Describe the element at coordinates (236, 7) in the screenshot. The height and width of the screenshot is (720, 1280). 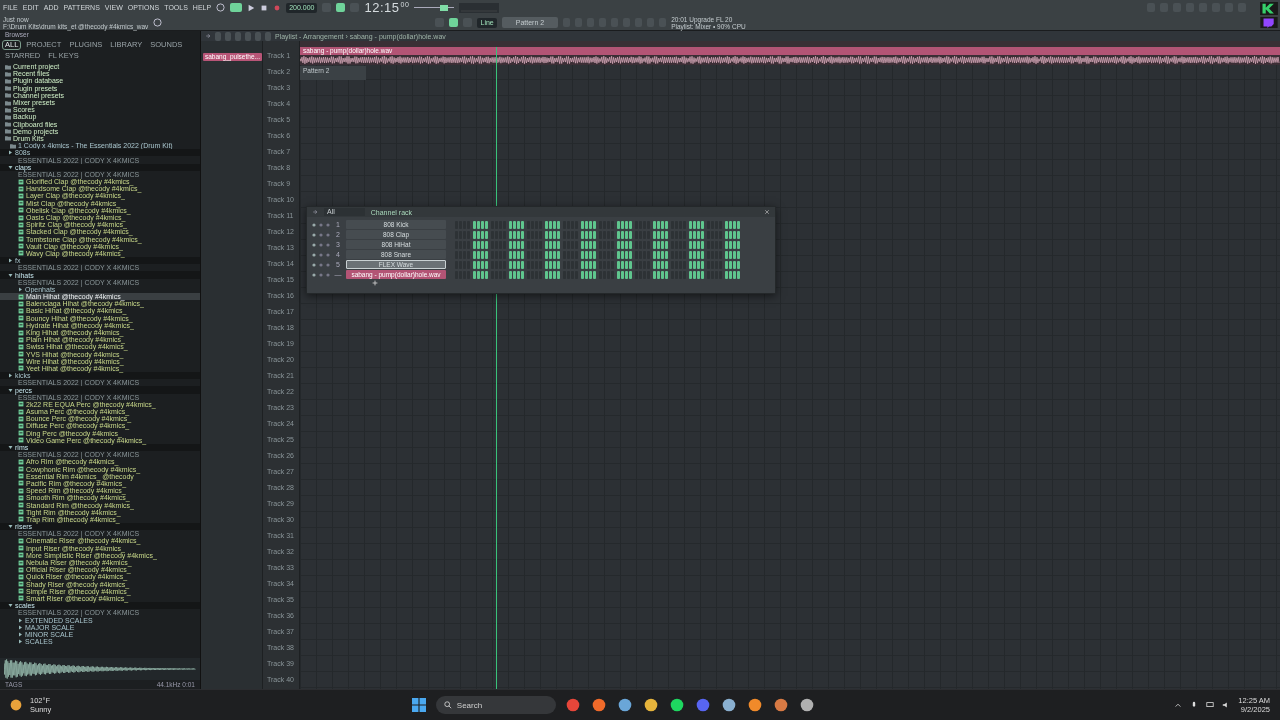
I see `pattern-song-toggle` at that location.